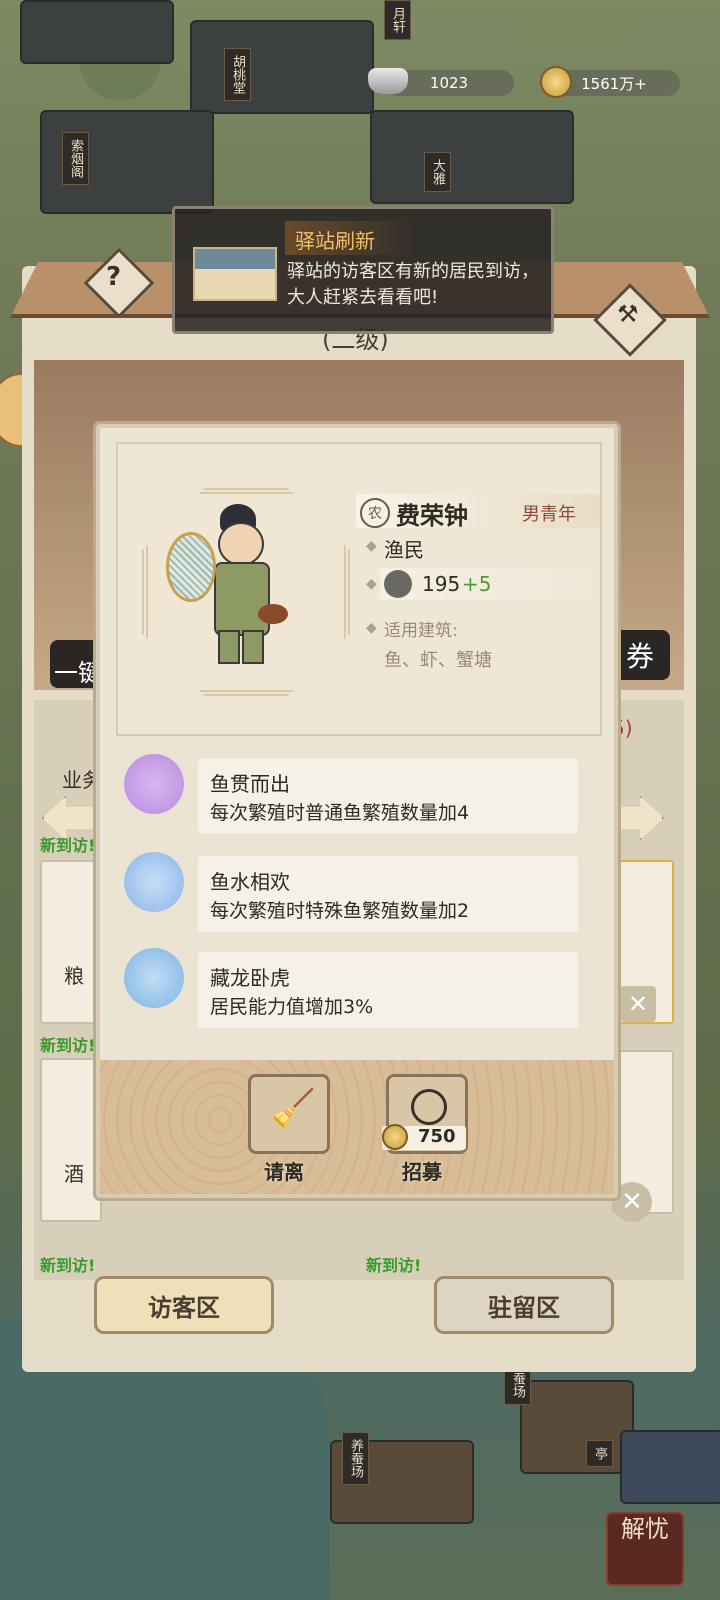 The image size is (720, 1600). I want to click on class-badge-icon: 农, so click(375, 513).